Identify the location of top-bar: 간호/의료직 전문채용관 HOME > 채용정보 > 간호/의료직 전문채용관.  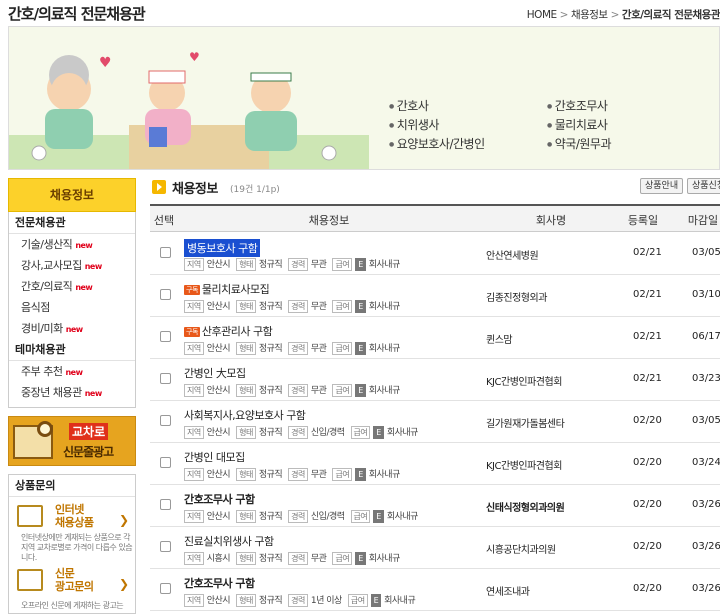
(360, 13).